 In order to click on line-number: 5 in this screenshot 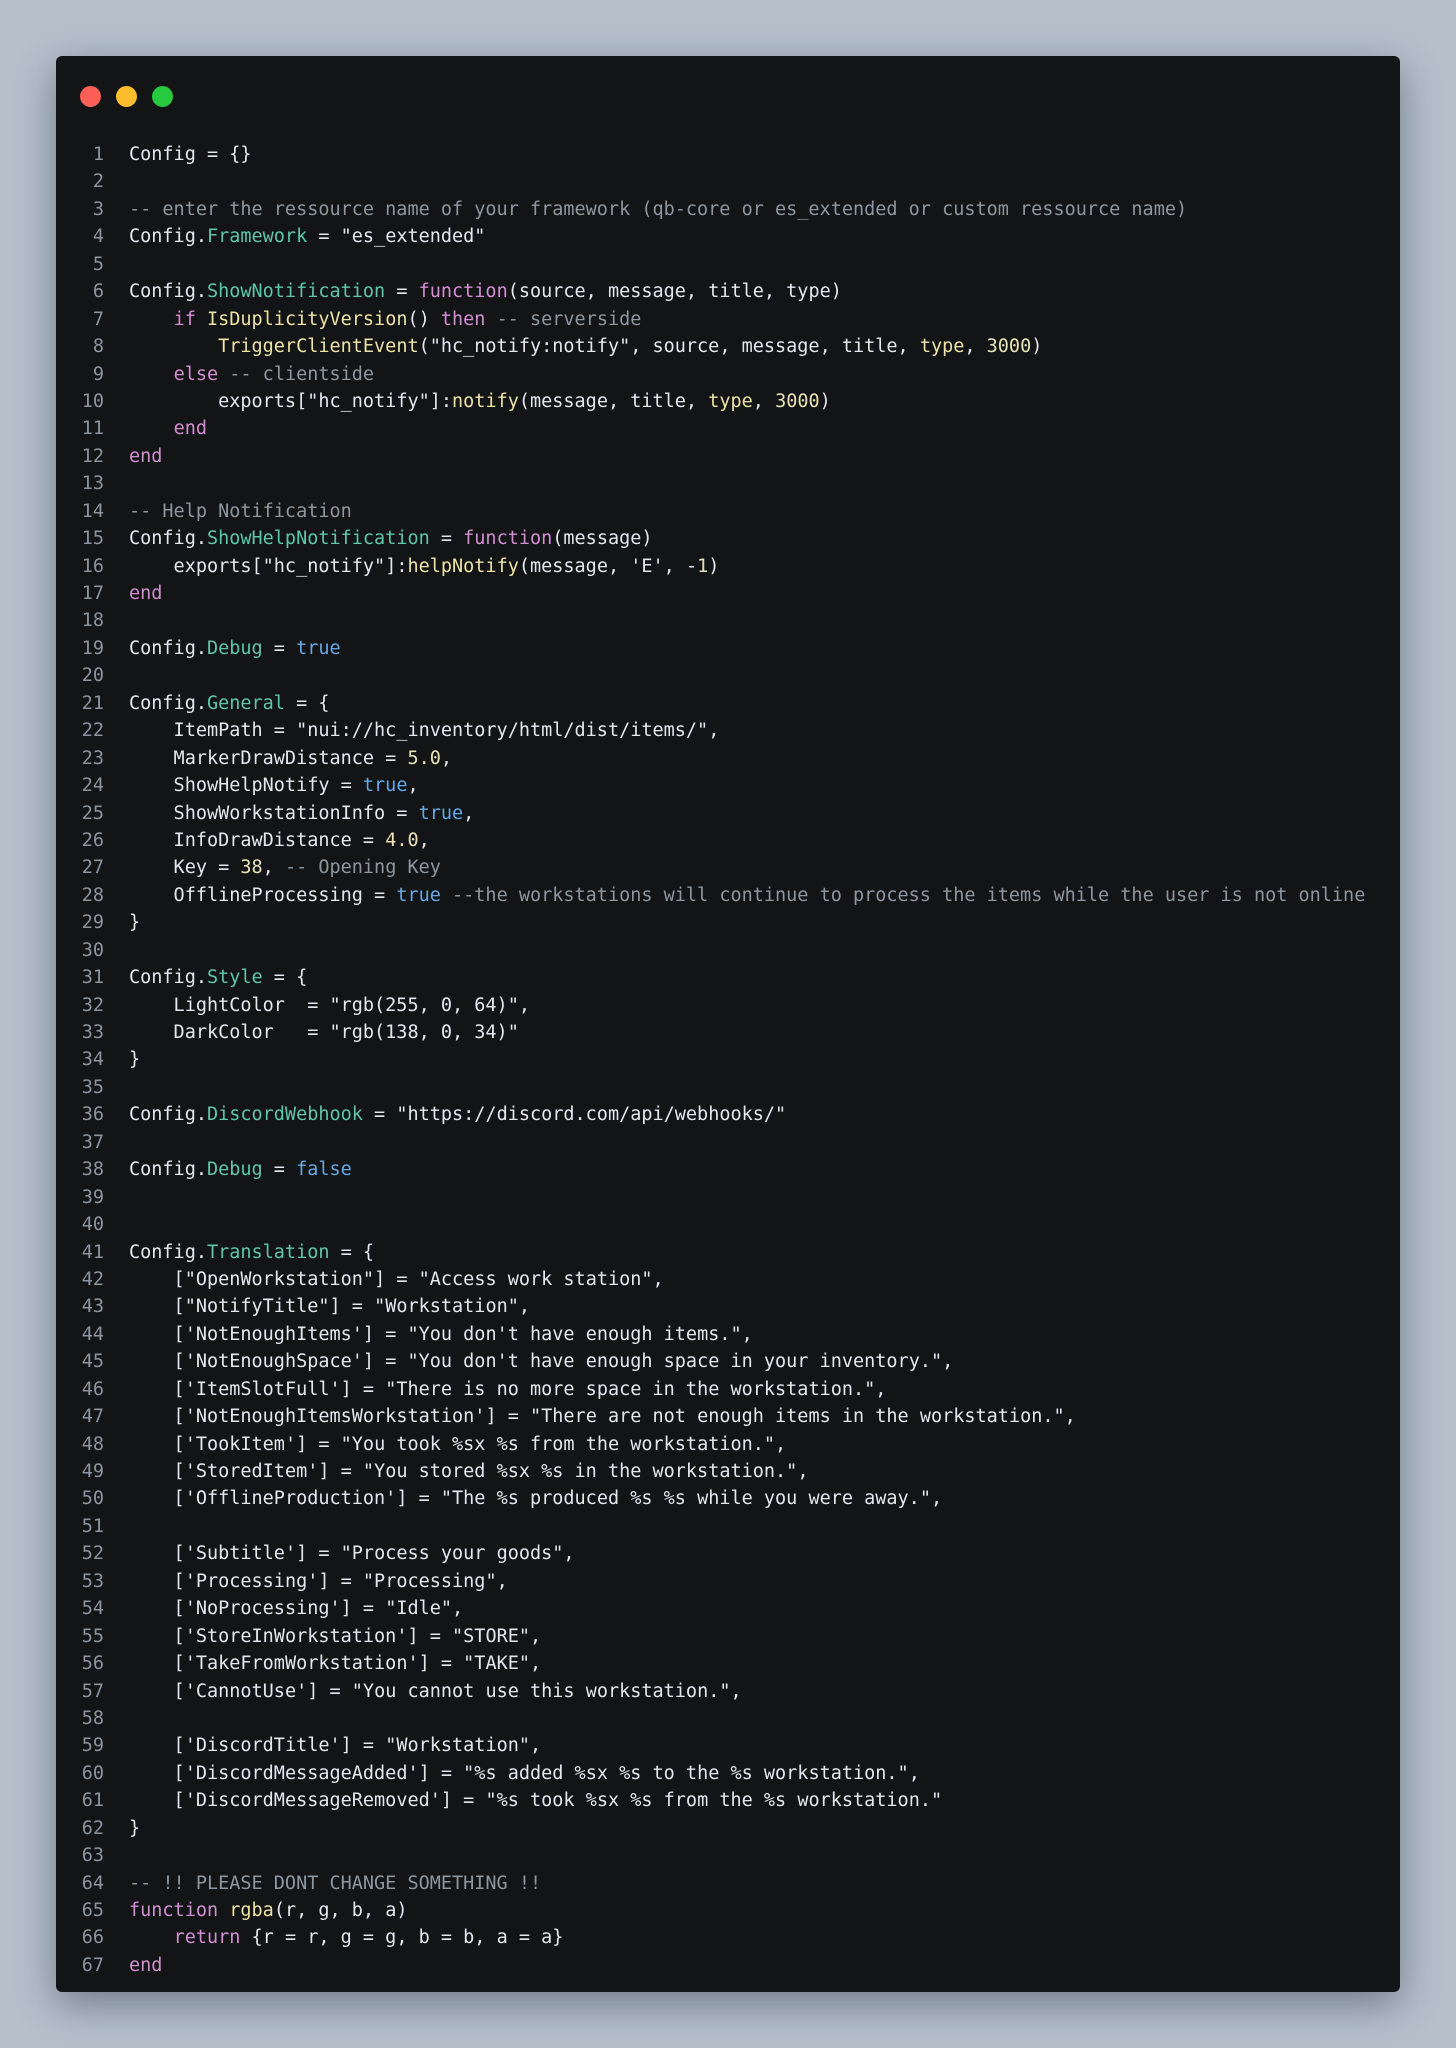, I will do `click(98, 264)`.